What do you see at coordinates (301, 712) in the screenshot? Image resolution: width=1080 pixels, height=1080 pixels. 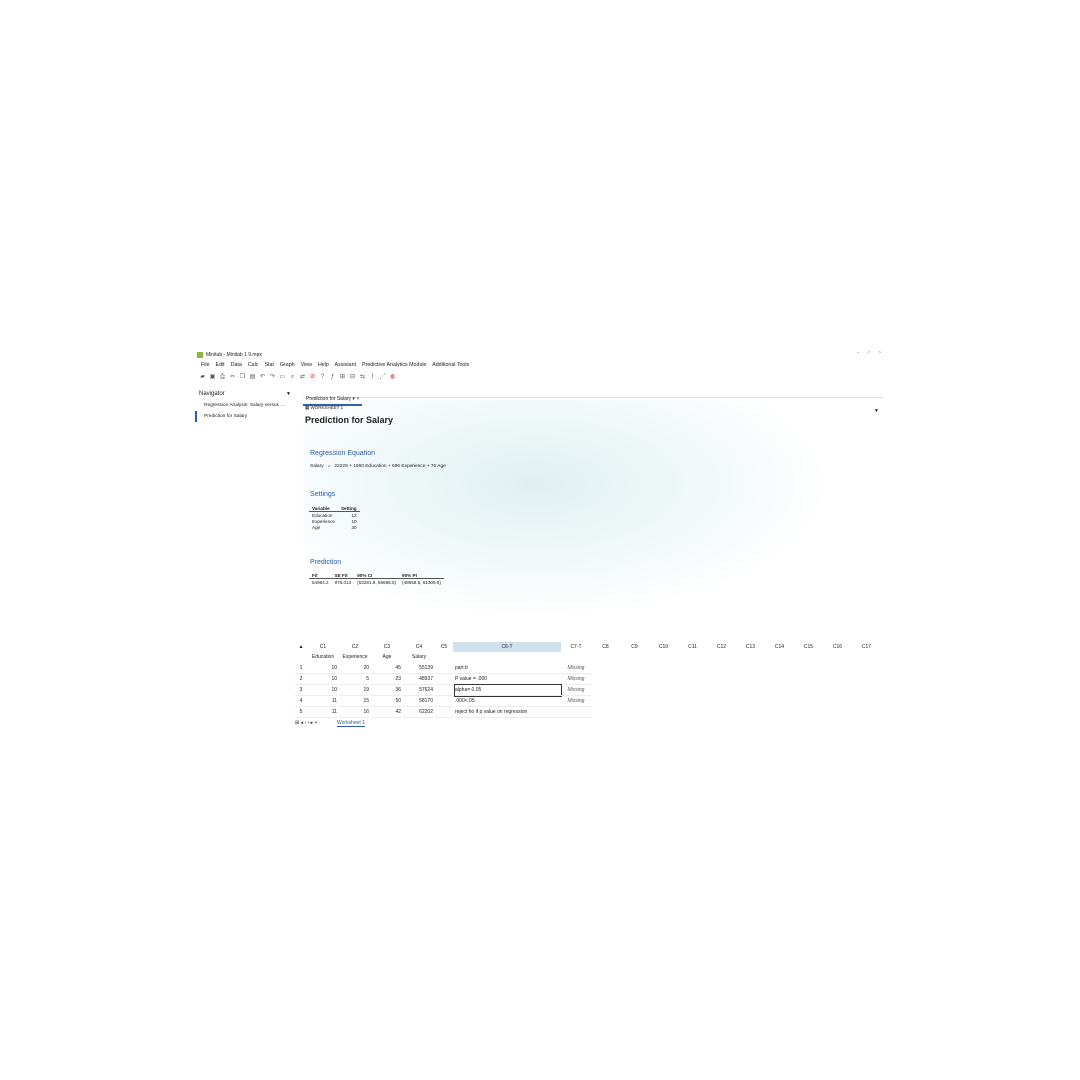 I see `row-number: 5` at bounding box center [301, 712].